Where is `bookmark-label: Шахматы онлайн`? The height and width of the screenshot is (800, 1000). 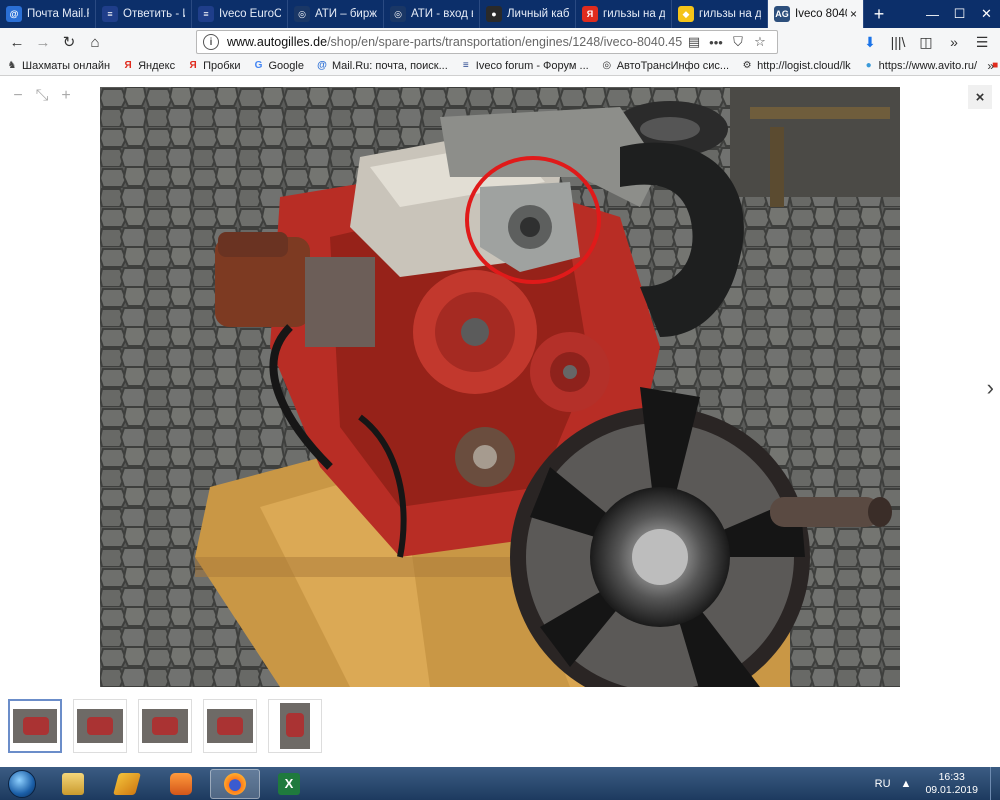 bookmark-label: Шахматы онлайн is located at coordinates (66, 65).